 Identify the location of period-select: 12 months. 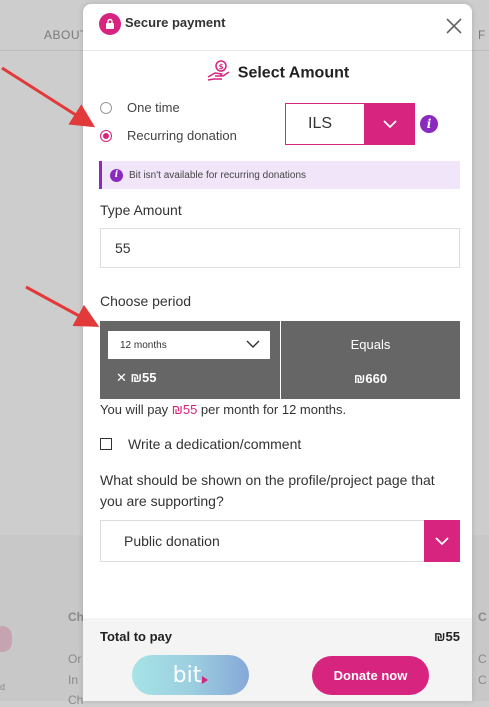
(189, 345).